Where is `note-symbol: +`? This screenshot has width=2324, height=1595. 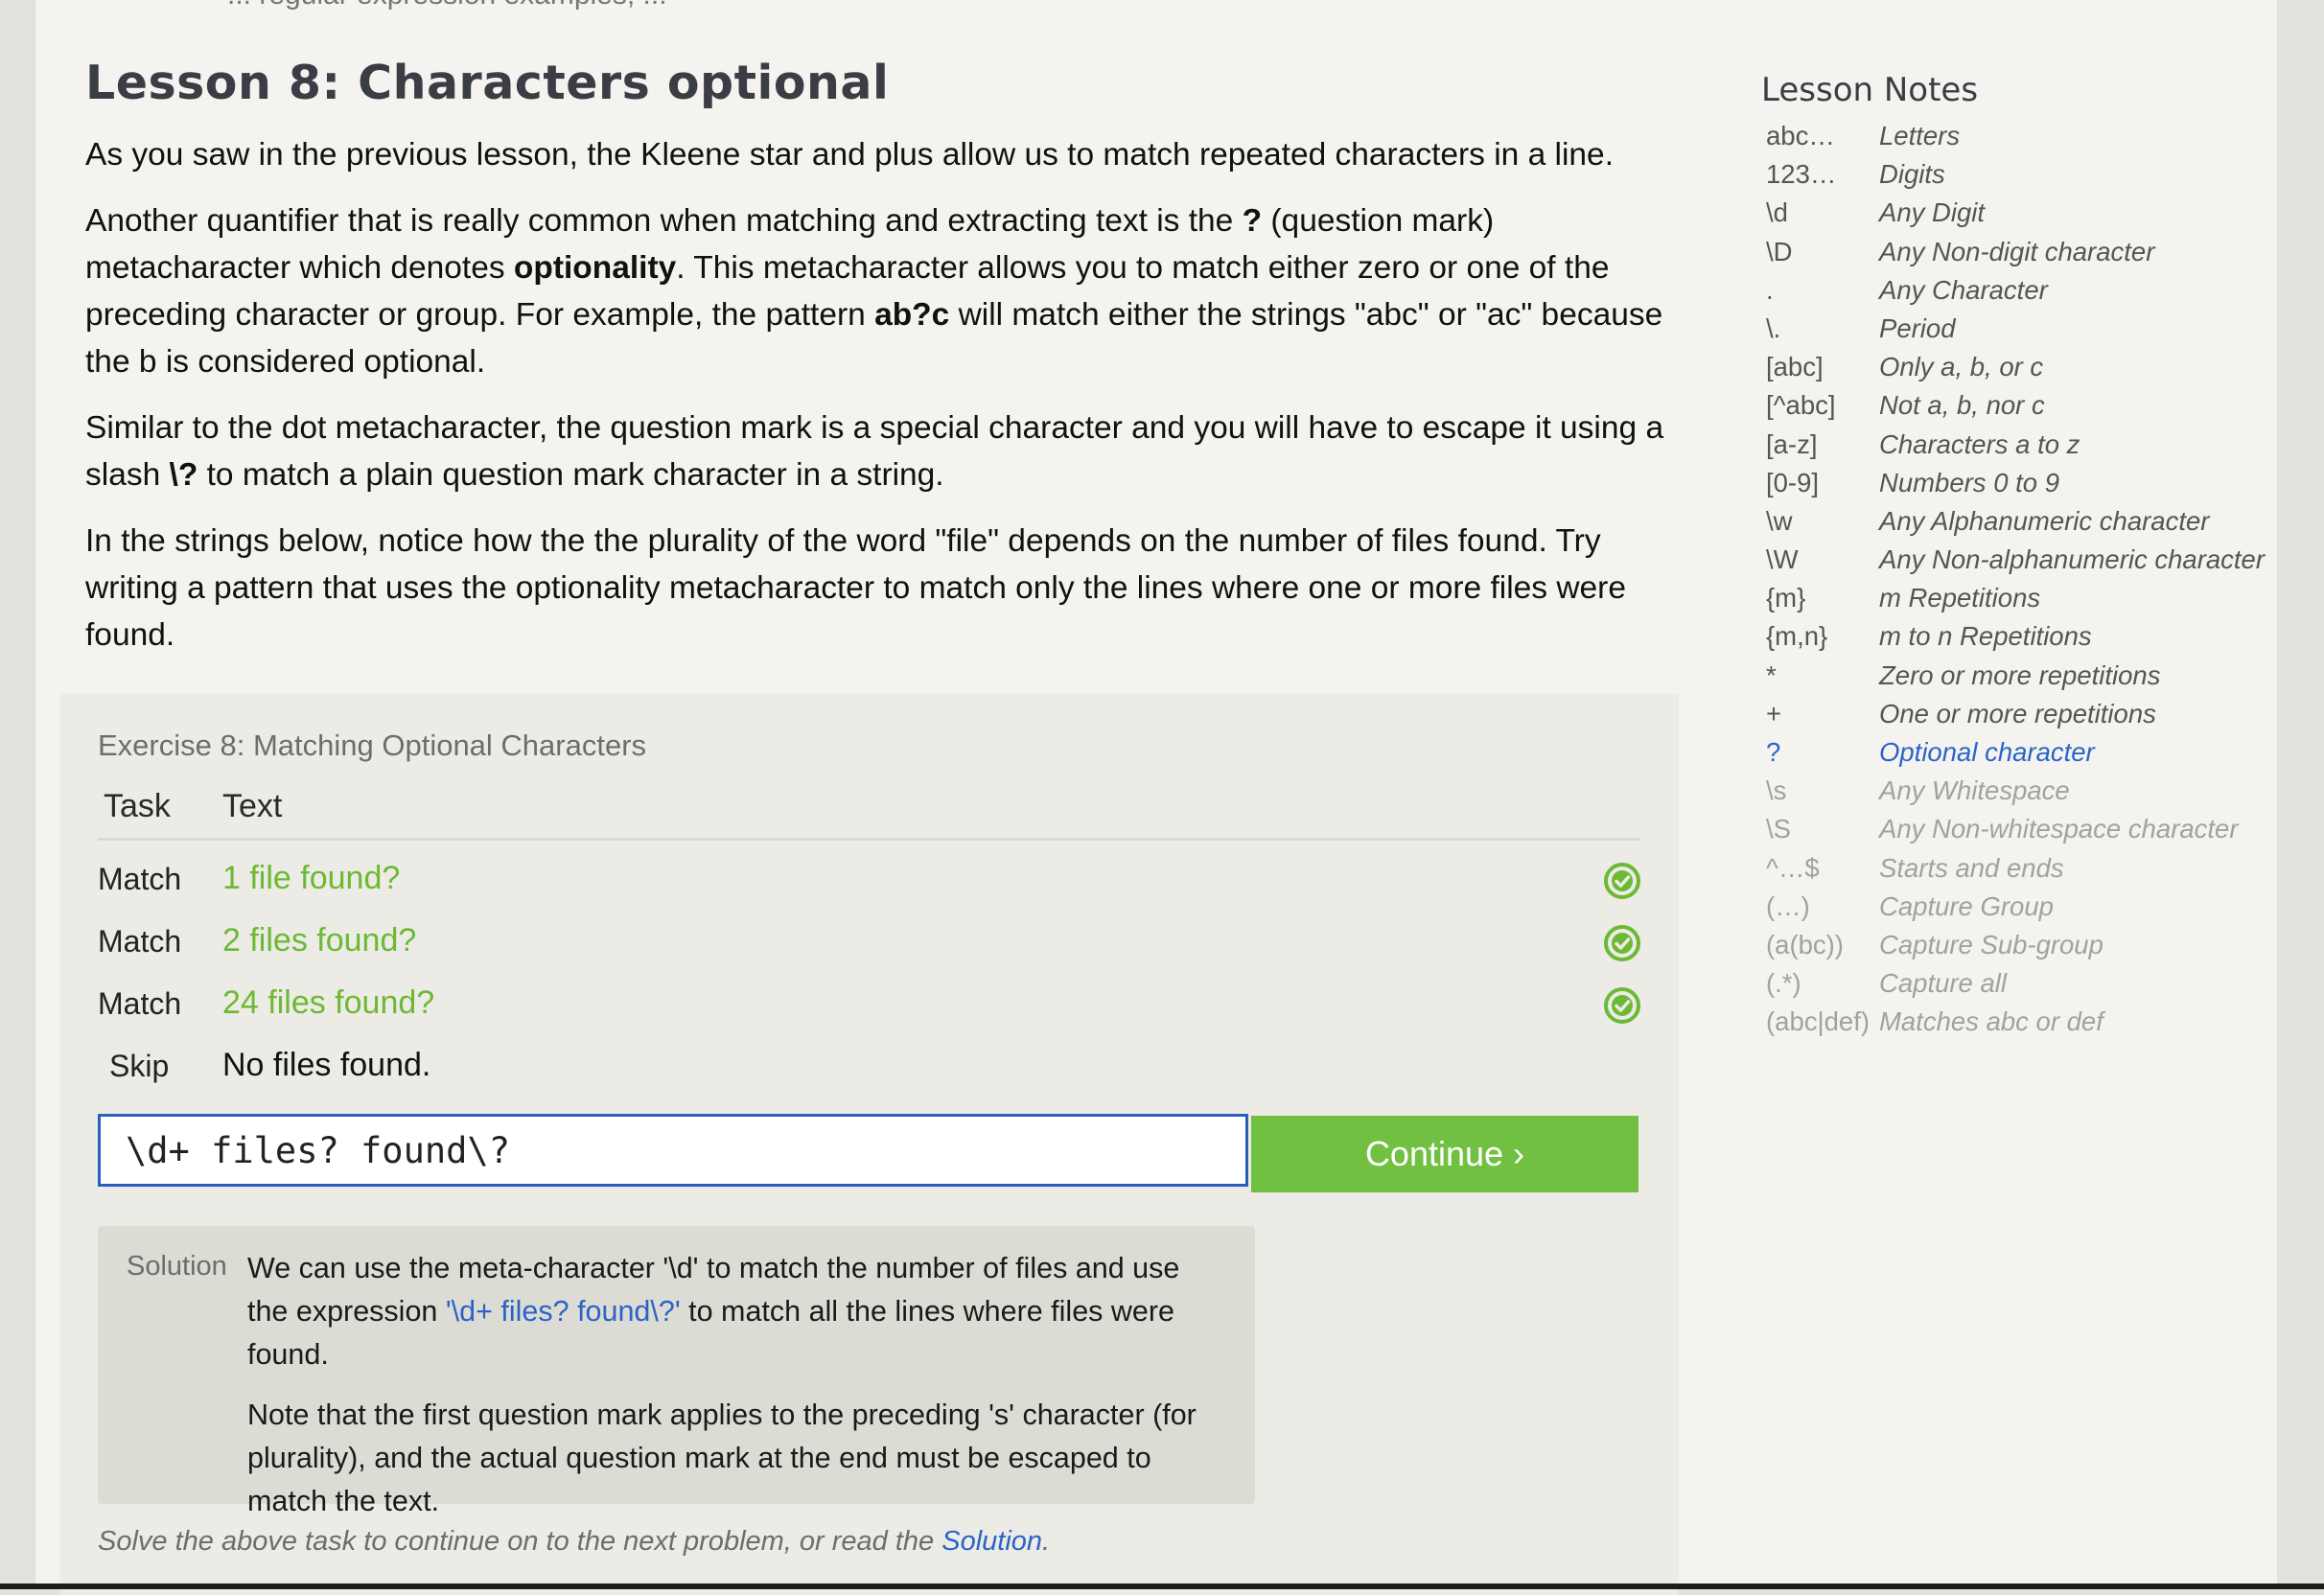
note-symbol: + is located at coordinates (1774, 713).